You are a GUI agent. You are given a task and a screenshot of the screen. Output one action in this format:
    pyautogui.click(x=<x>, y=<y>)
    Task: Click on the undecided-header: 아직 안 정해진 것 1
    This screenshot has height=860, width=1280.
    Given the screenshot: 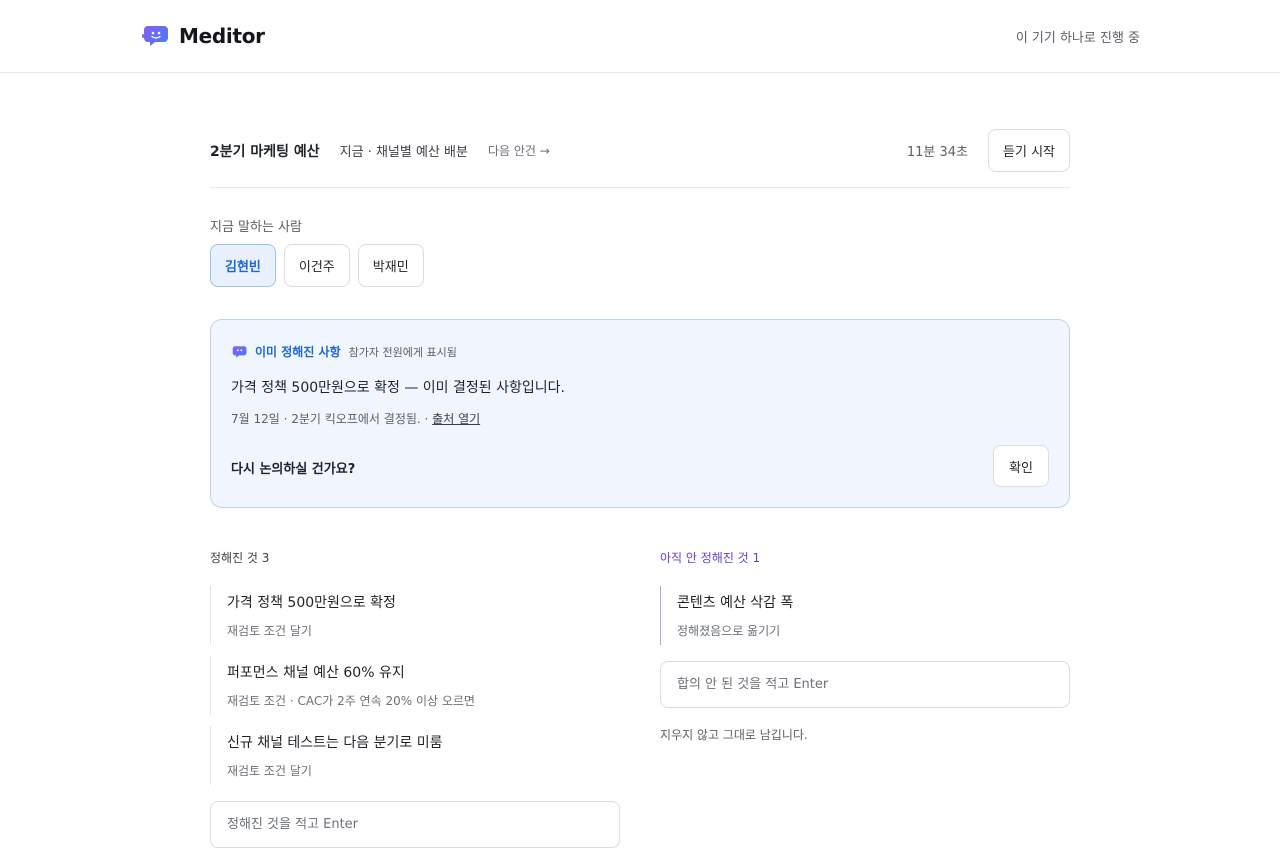 What is the action you would take?
    pyautogui.click(x=710, y=558)
    